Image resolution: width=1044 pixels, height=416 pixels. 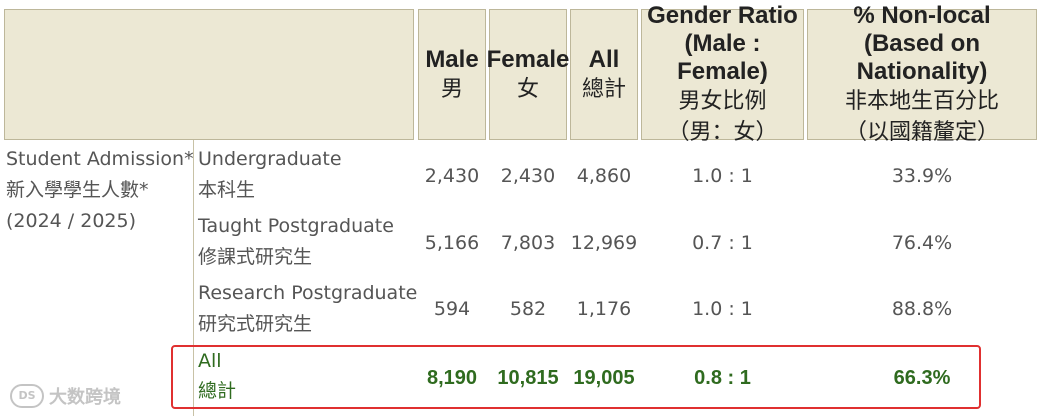 I want to click on header-nonlocal-en-2: (Based on Nationality), so click(x=922, y=57).